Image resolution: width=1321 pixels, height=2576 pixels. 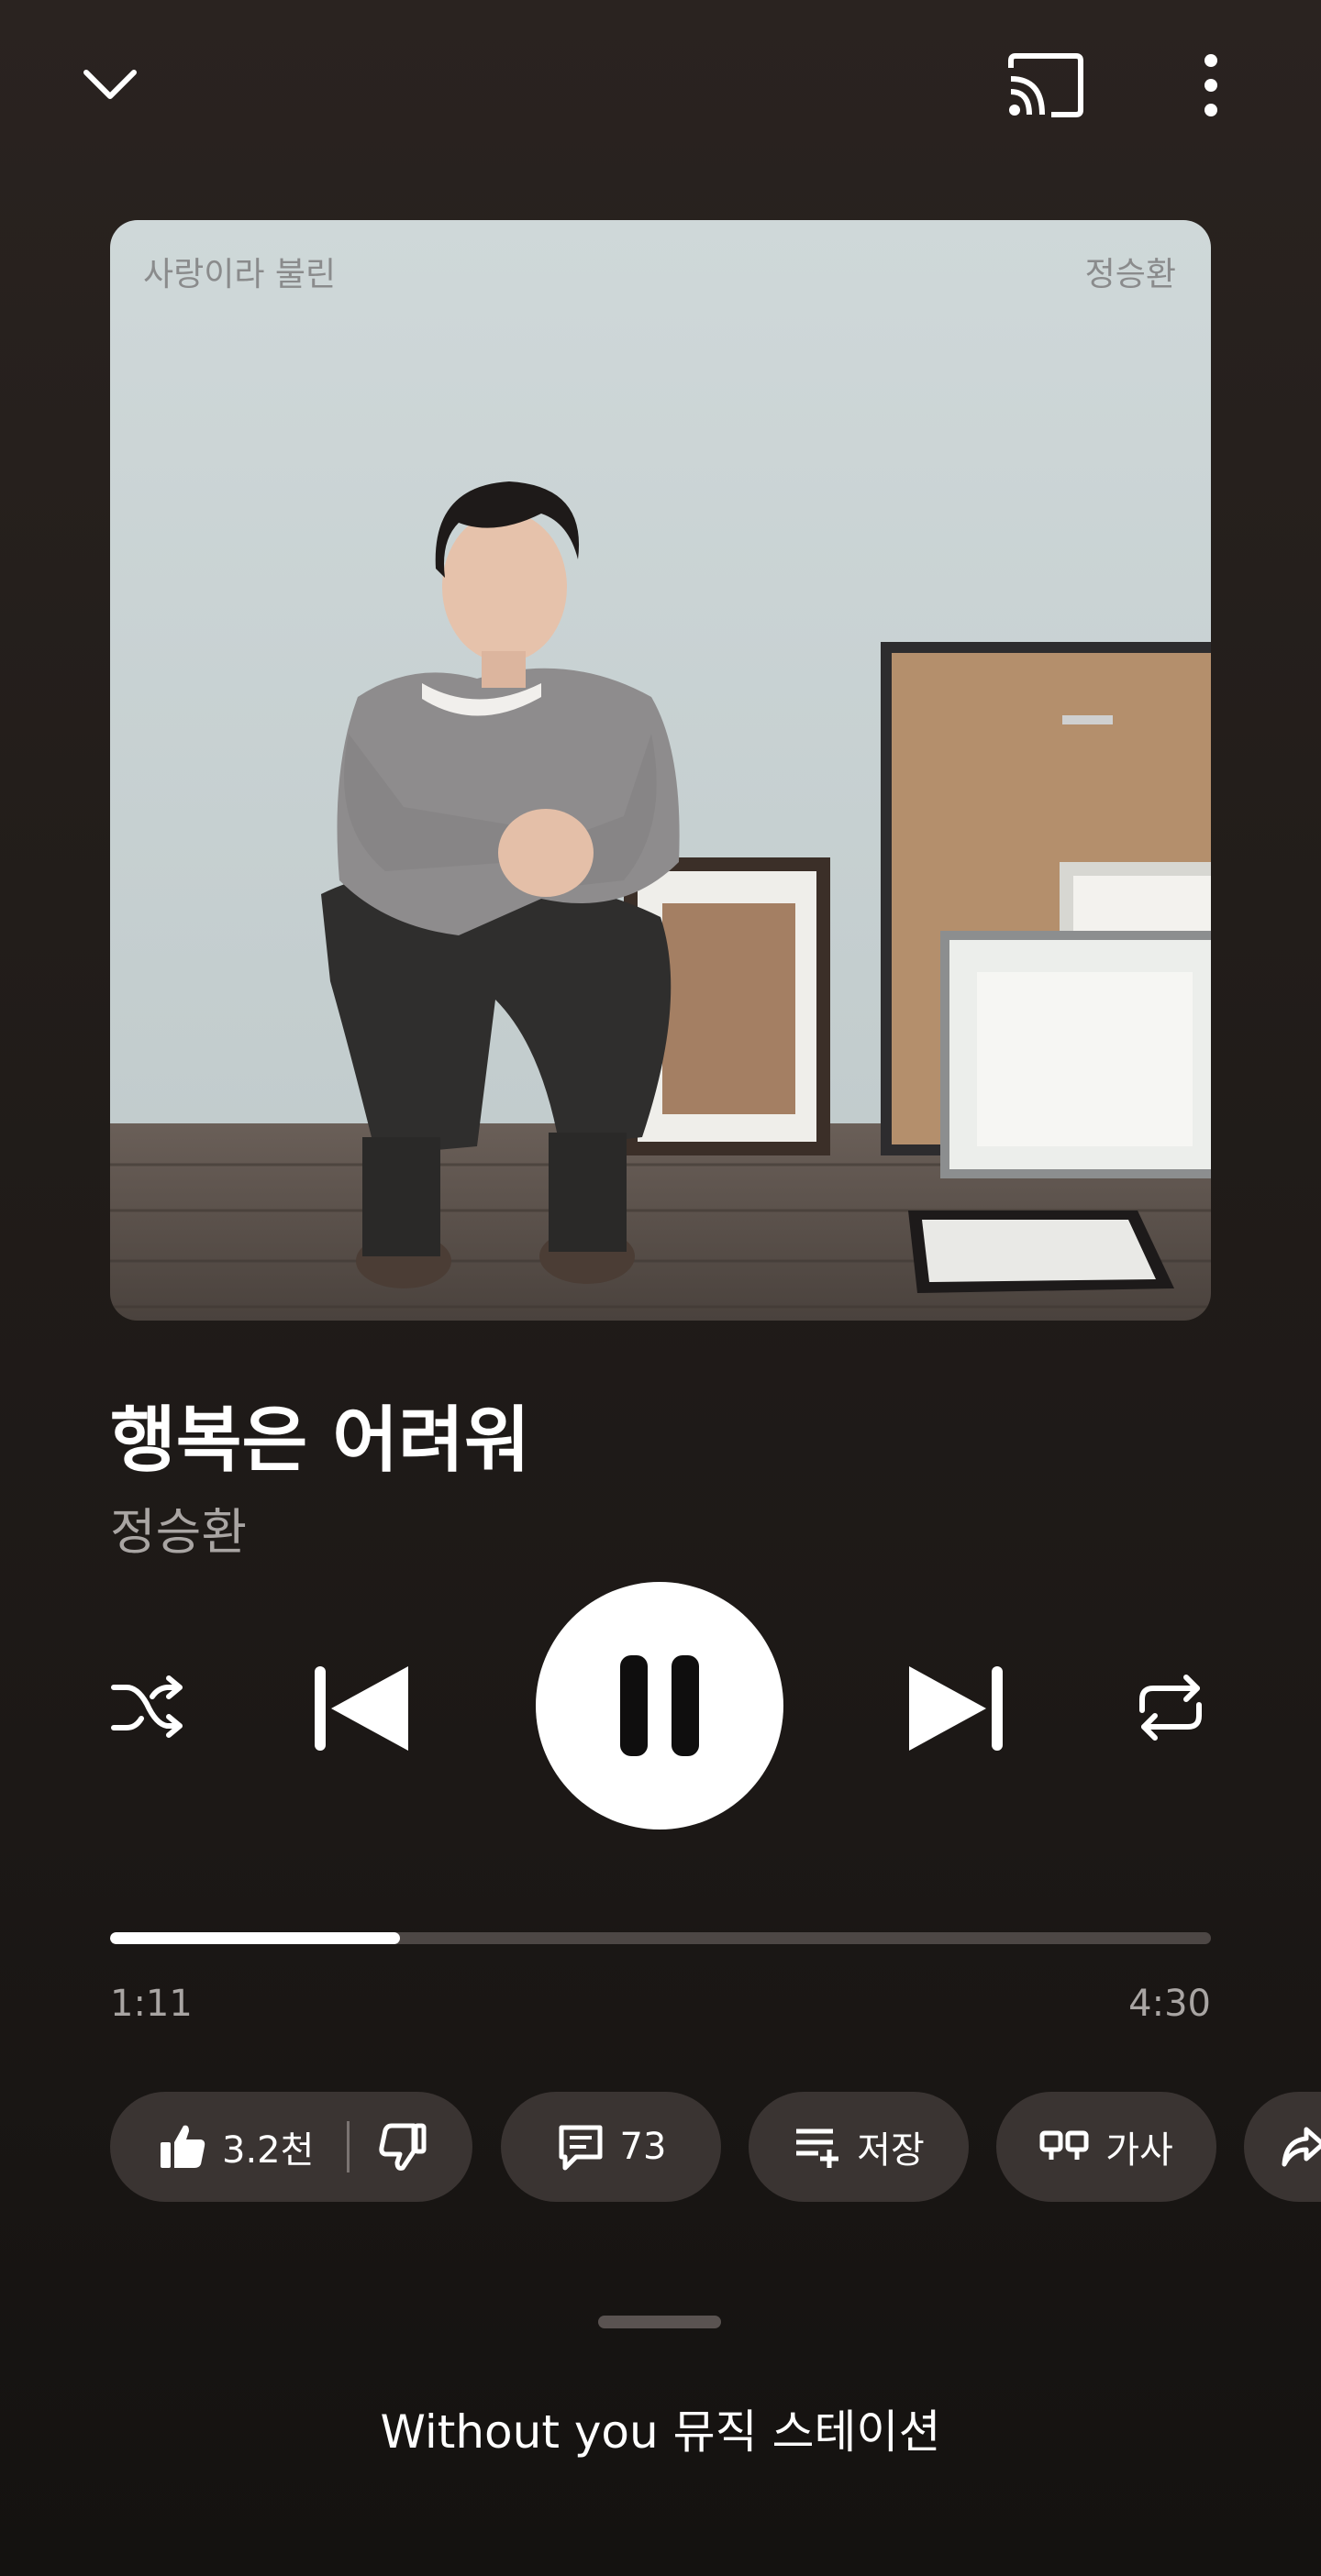 I want to click on collapse-button, so click(x=110, y=84).